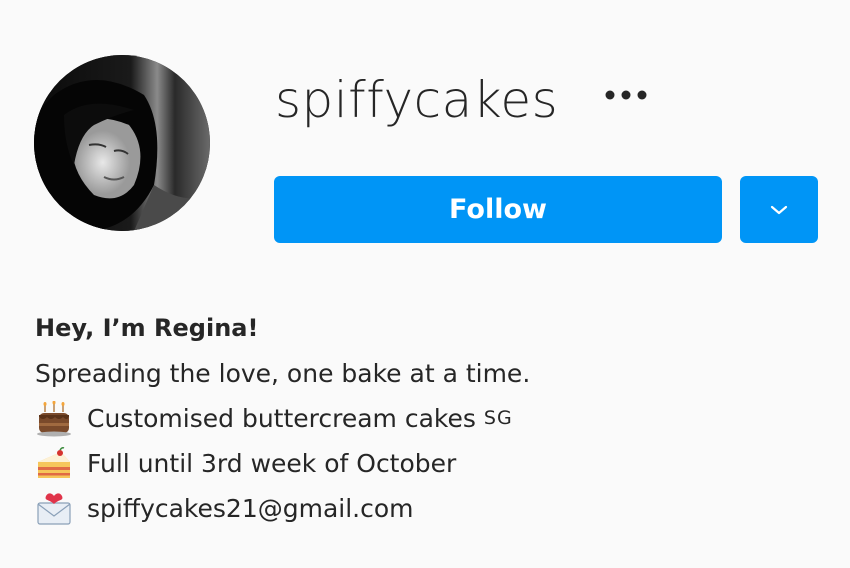 This screenshot has width=850, height=568. I want to click on bio-line-suffix: SG, so click(498, 418).